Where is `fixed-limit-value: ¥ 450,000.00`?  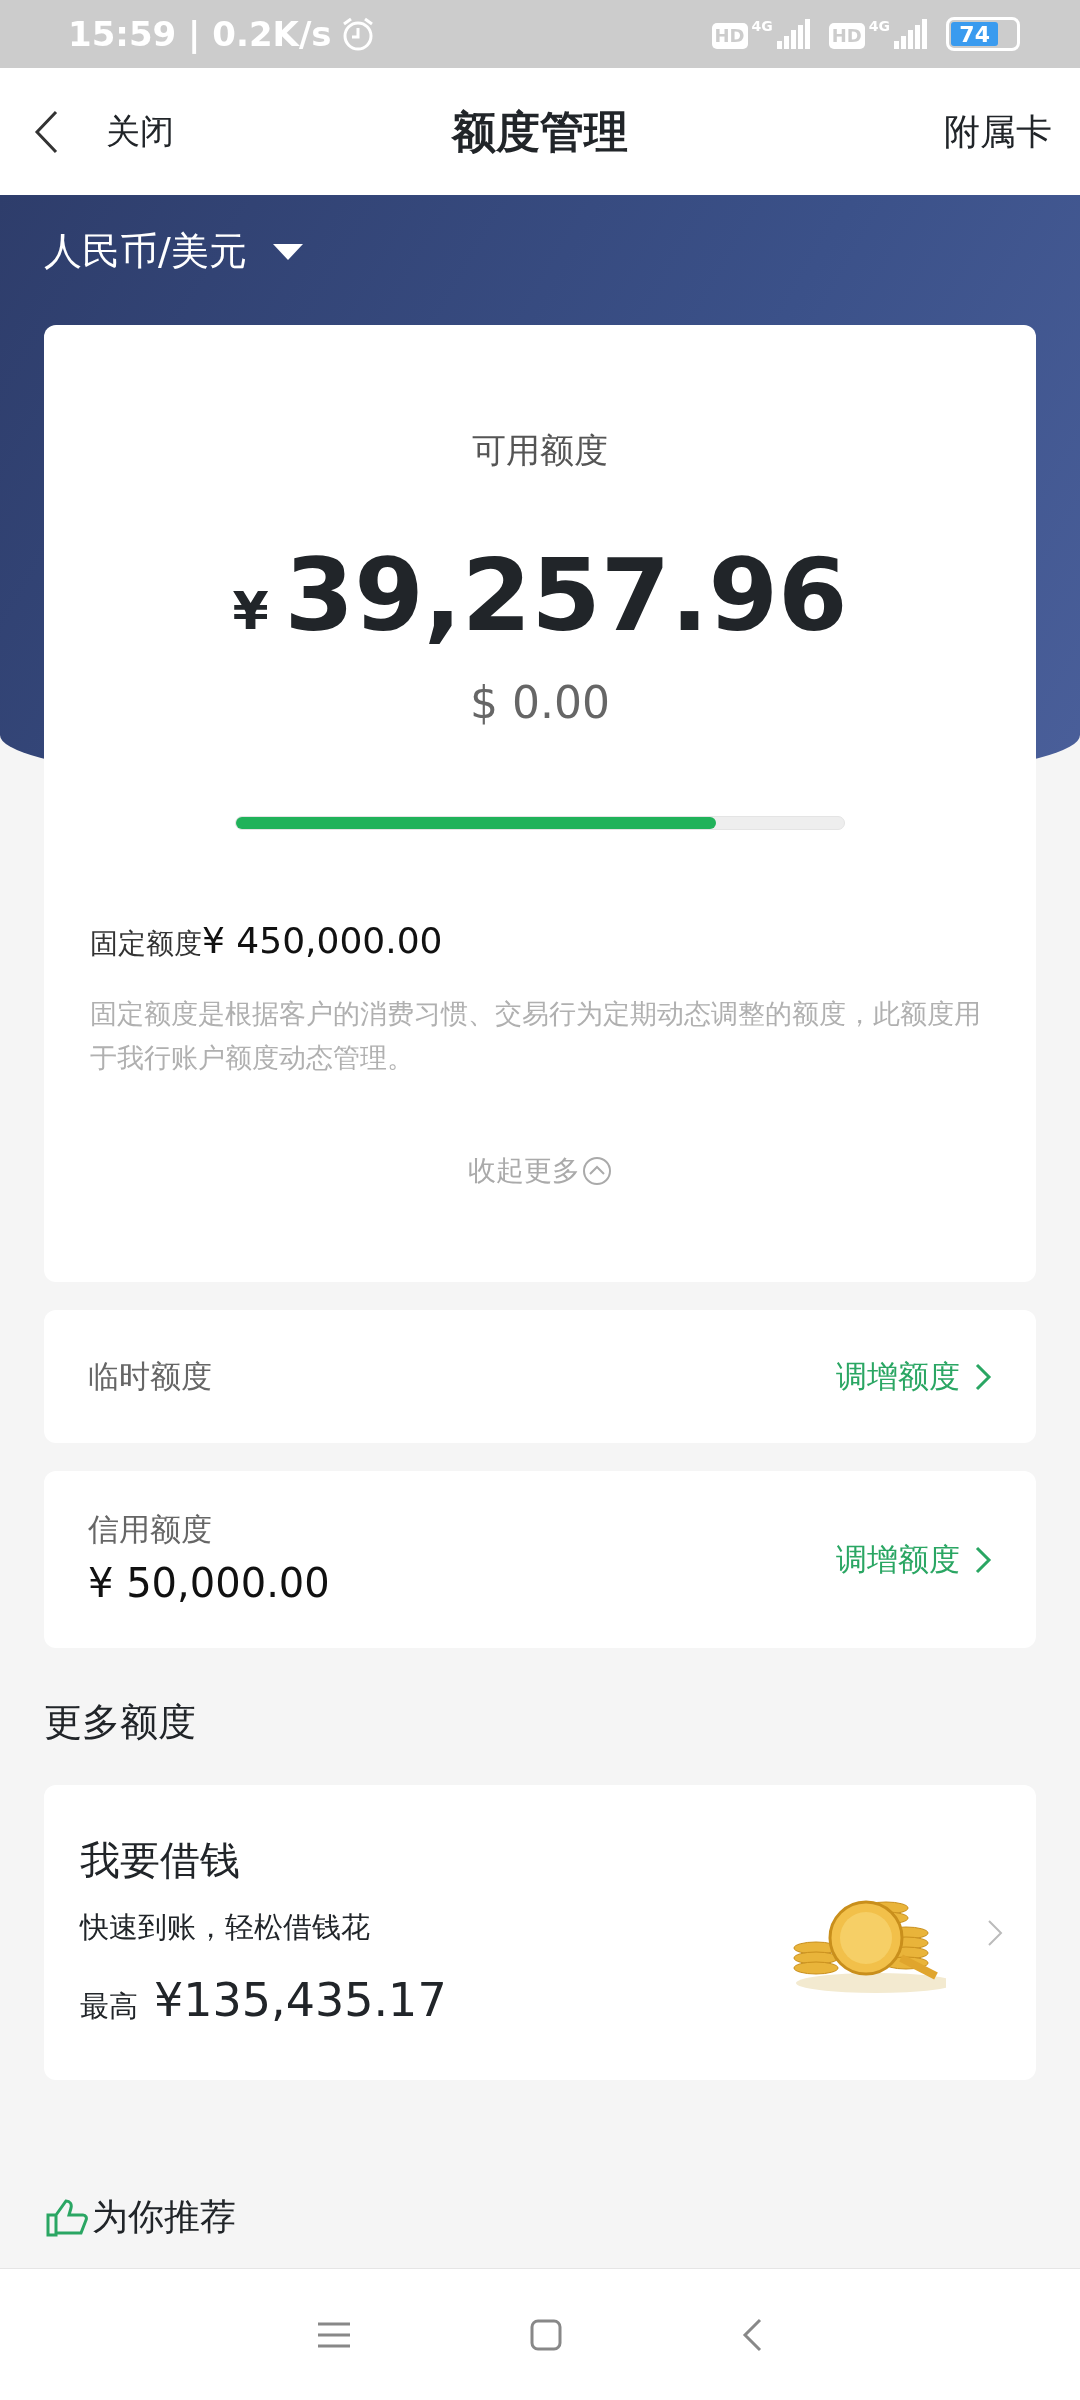
fixed-limit-value: ¥ 450,000.00 is located at coordinates (322, 941).